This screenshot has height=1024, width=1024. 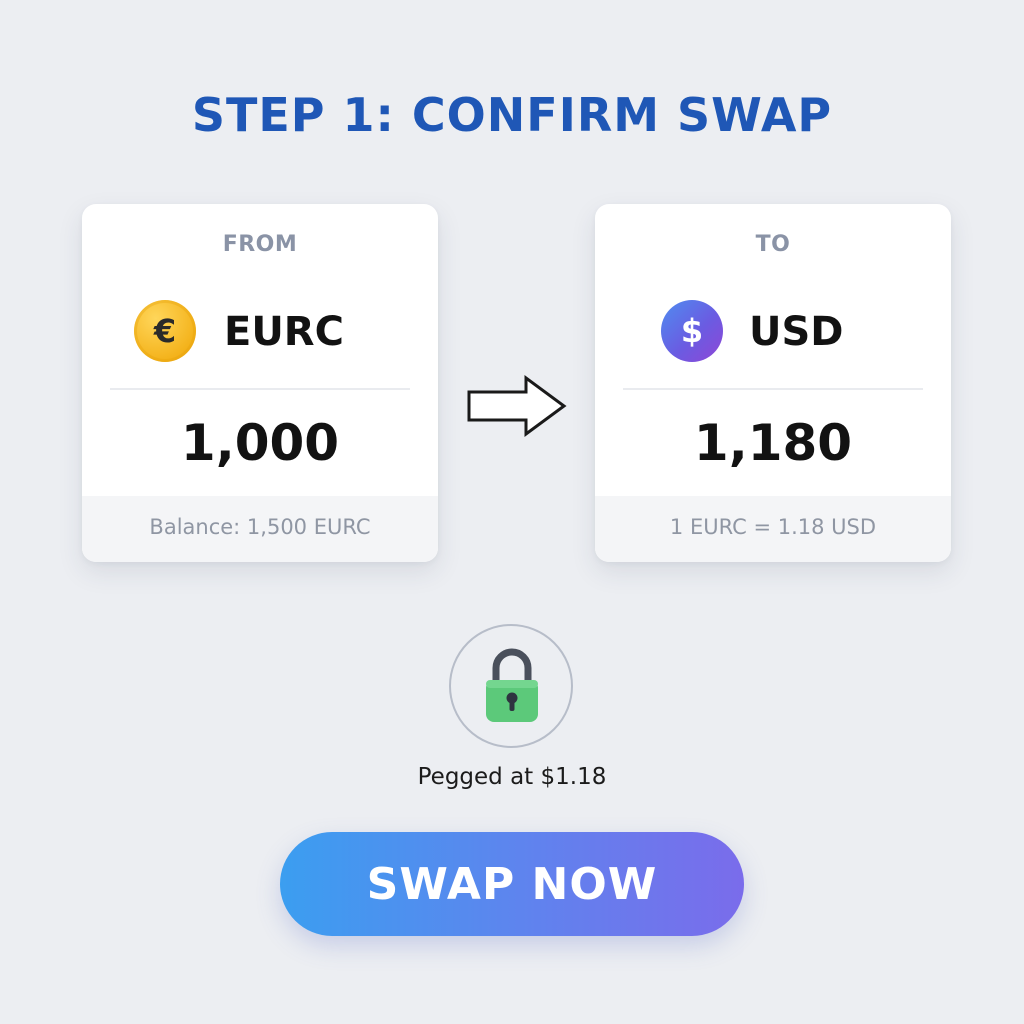 I want to click on peg-status-text: Pegged at $1.18, so click(x=512, y=777).